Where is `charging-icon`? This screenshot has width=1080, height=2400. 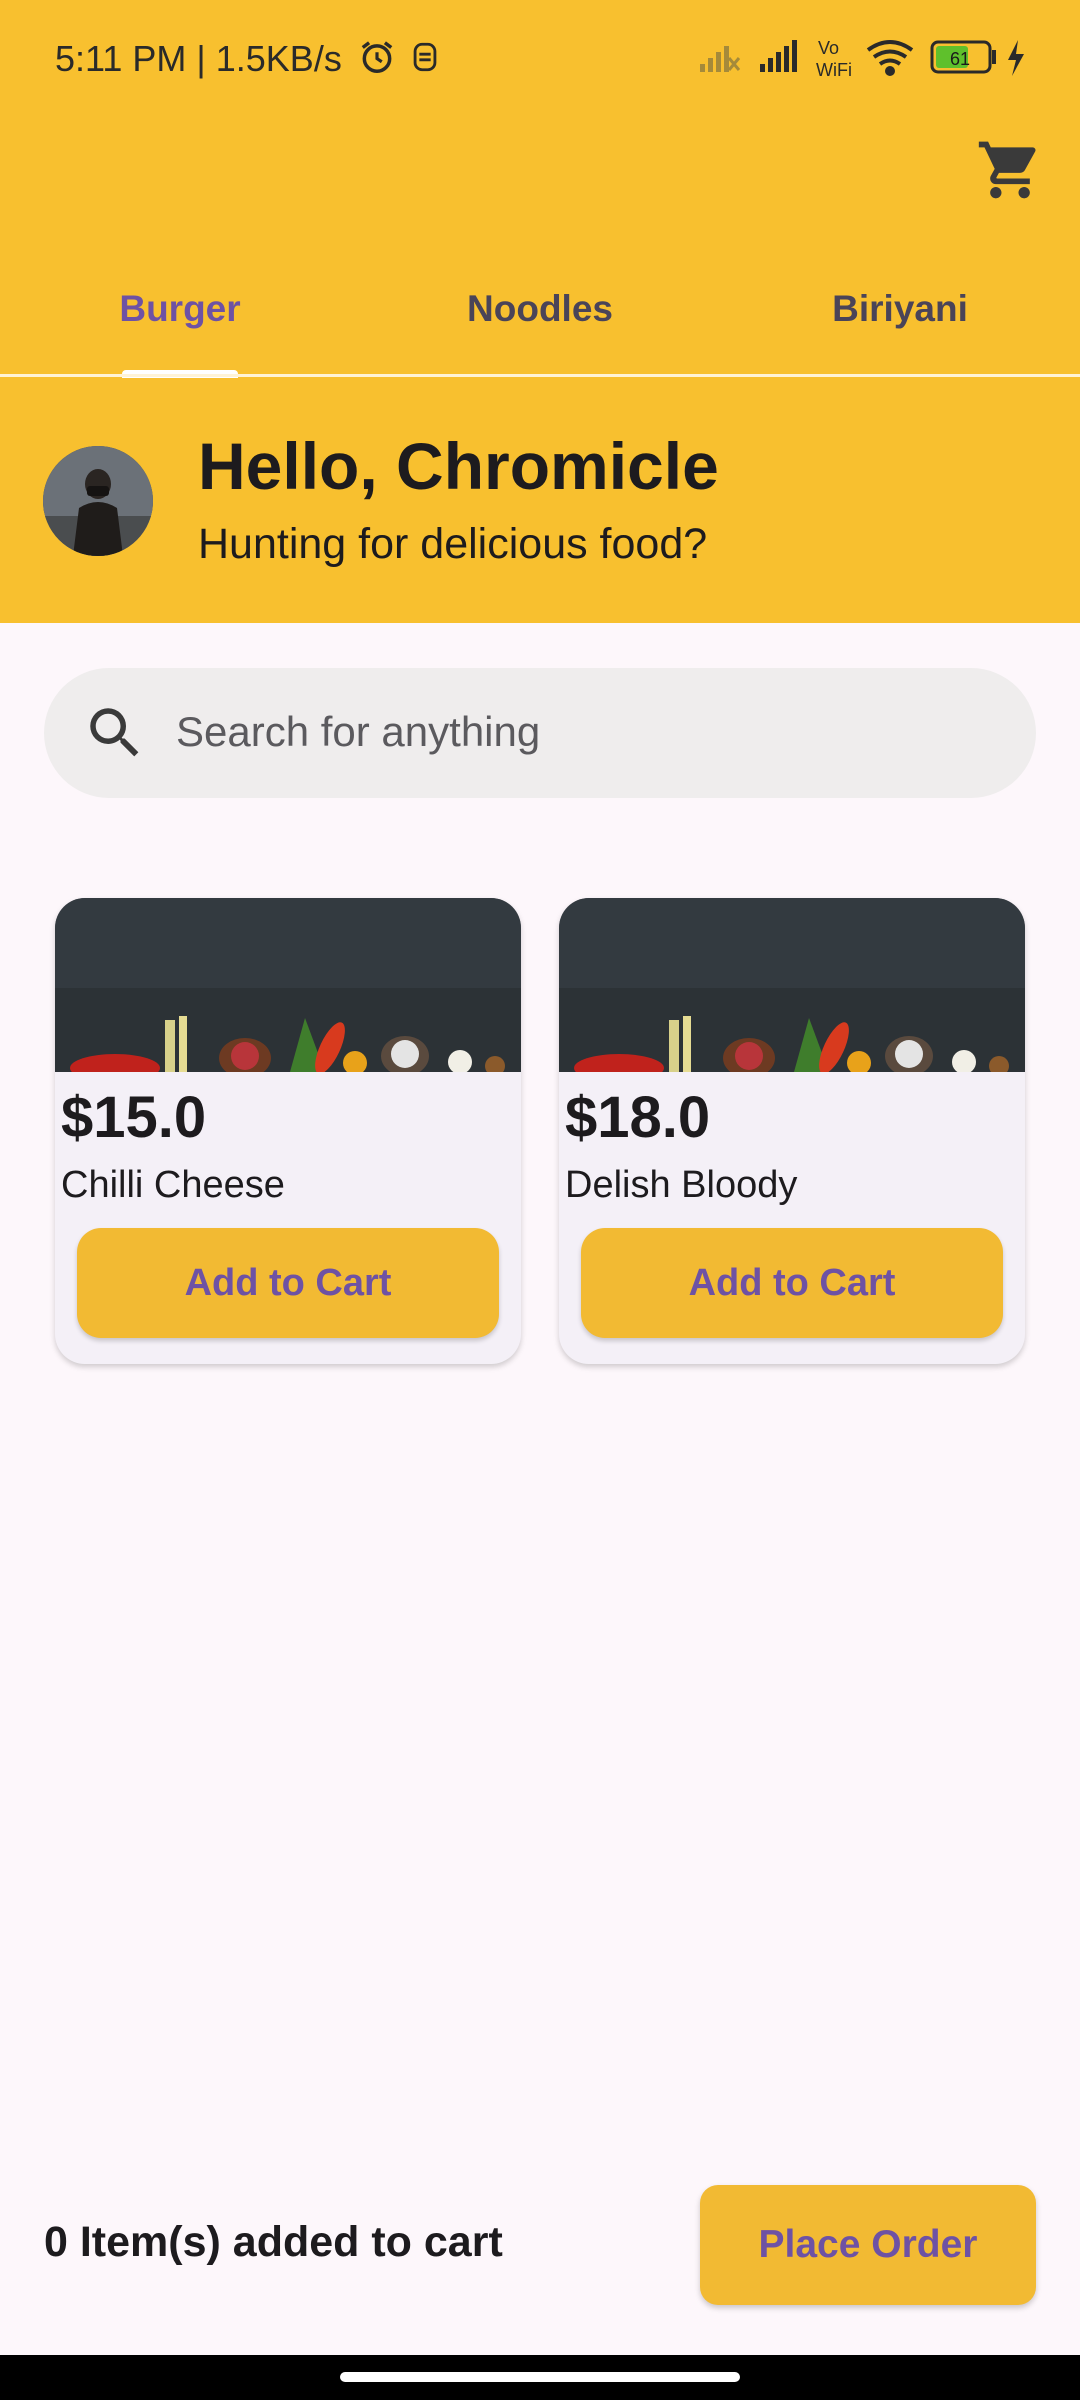
charging-icon is located at coordinates (1016, 58).